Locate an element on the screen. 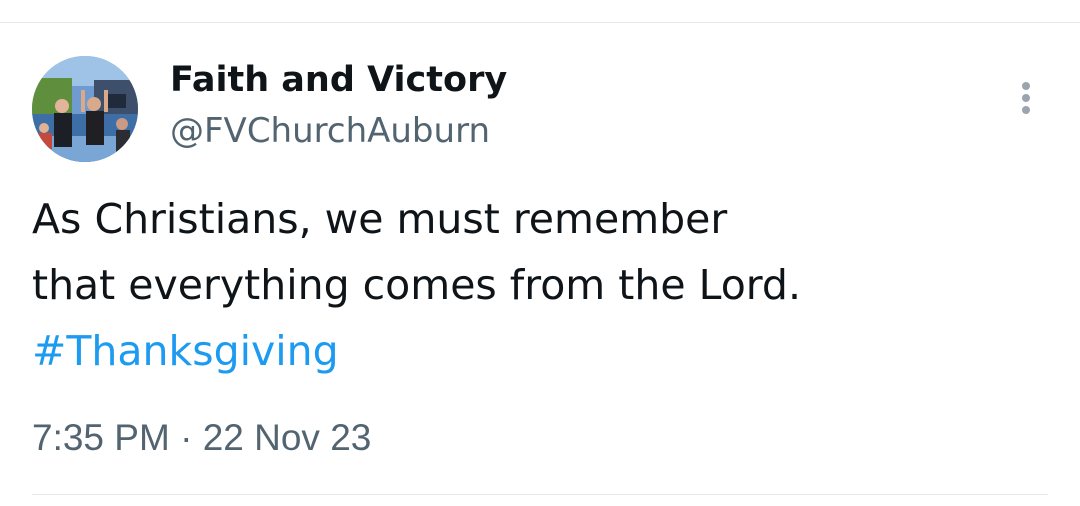 The width and height of the screenshot is (1080, 506). top-divider is located at coordinates (540, 22).